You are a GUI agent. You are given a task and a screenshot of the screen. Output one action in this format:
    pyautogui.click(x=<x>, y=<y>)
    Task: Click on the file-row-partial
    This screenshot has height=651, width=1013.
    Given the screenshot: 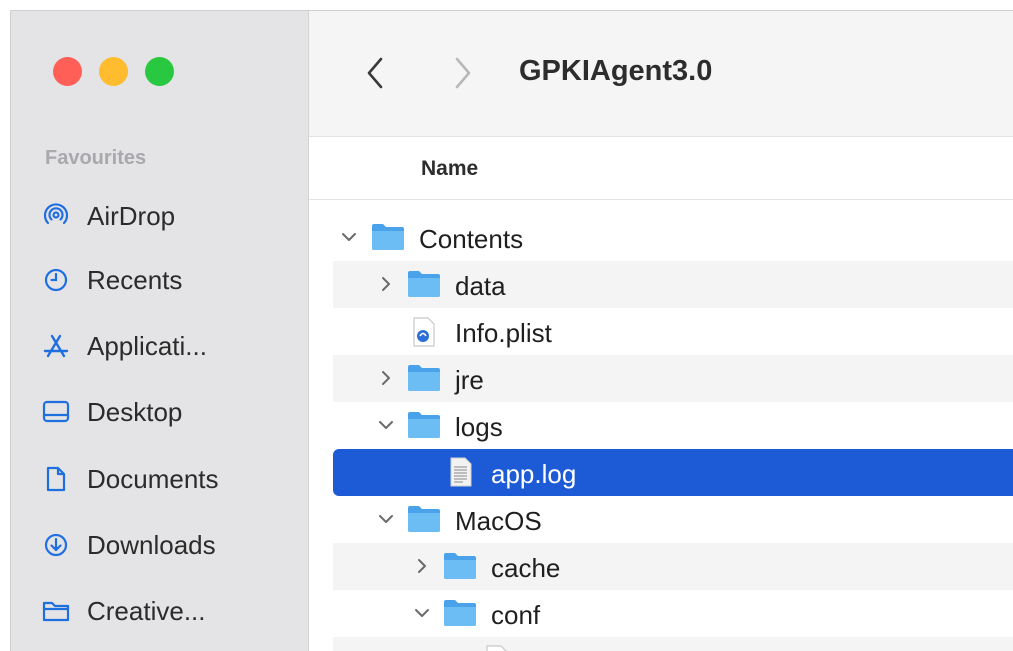 What is the action you would take?
    pyautogui.click(x=661, y=644)
    